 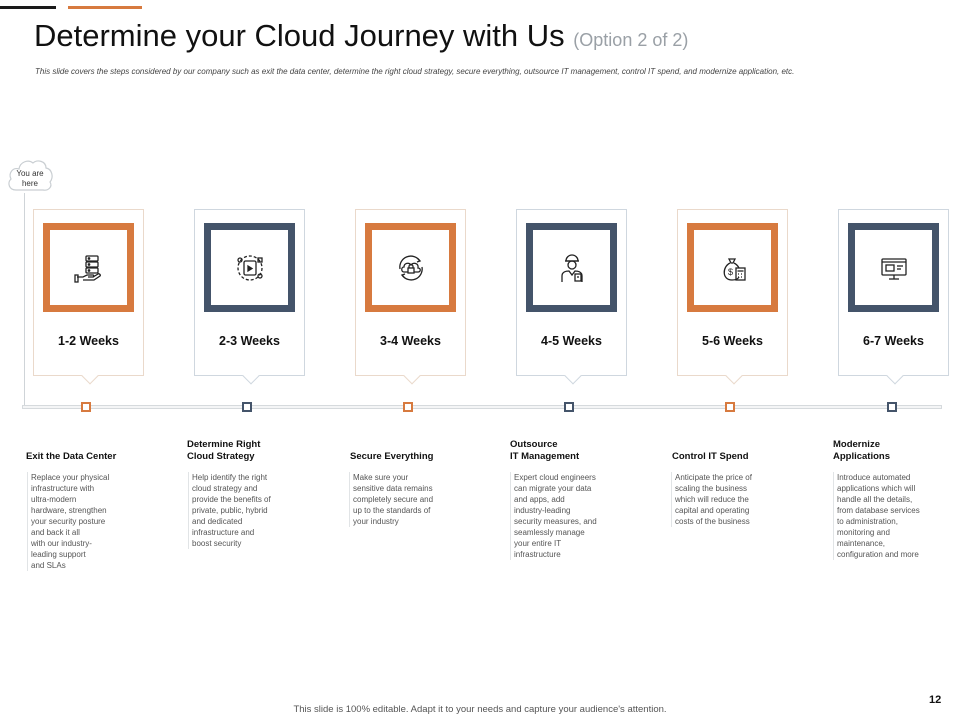 I want to click on step-weeks-5: 5-6 Weeks, so click(x=732, y=341).